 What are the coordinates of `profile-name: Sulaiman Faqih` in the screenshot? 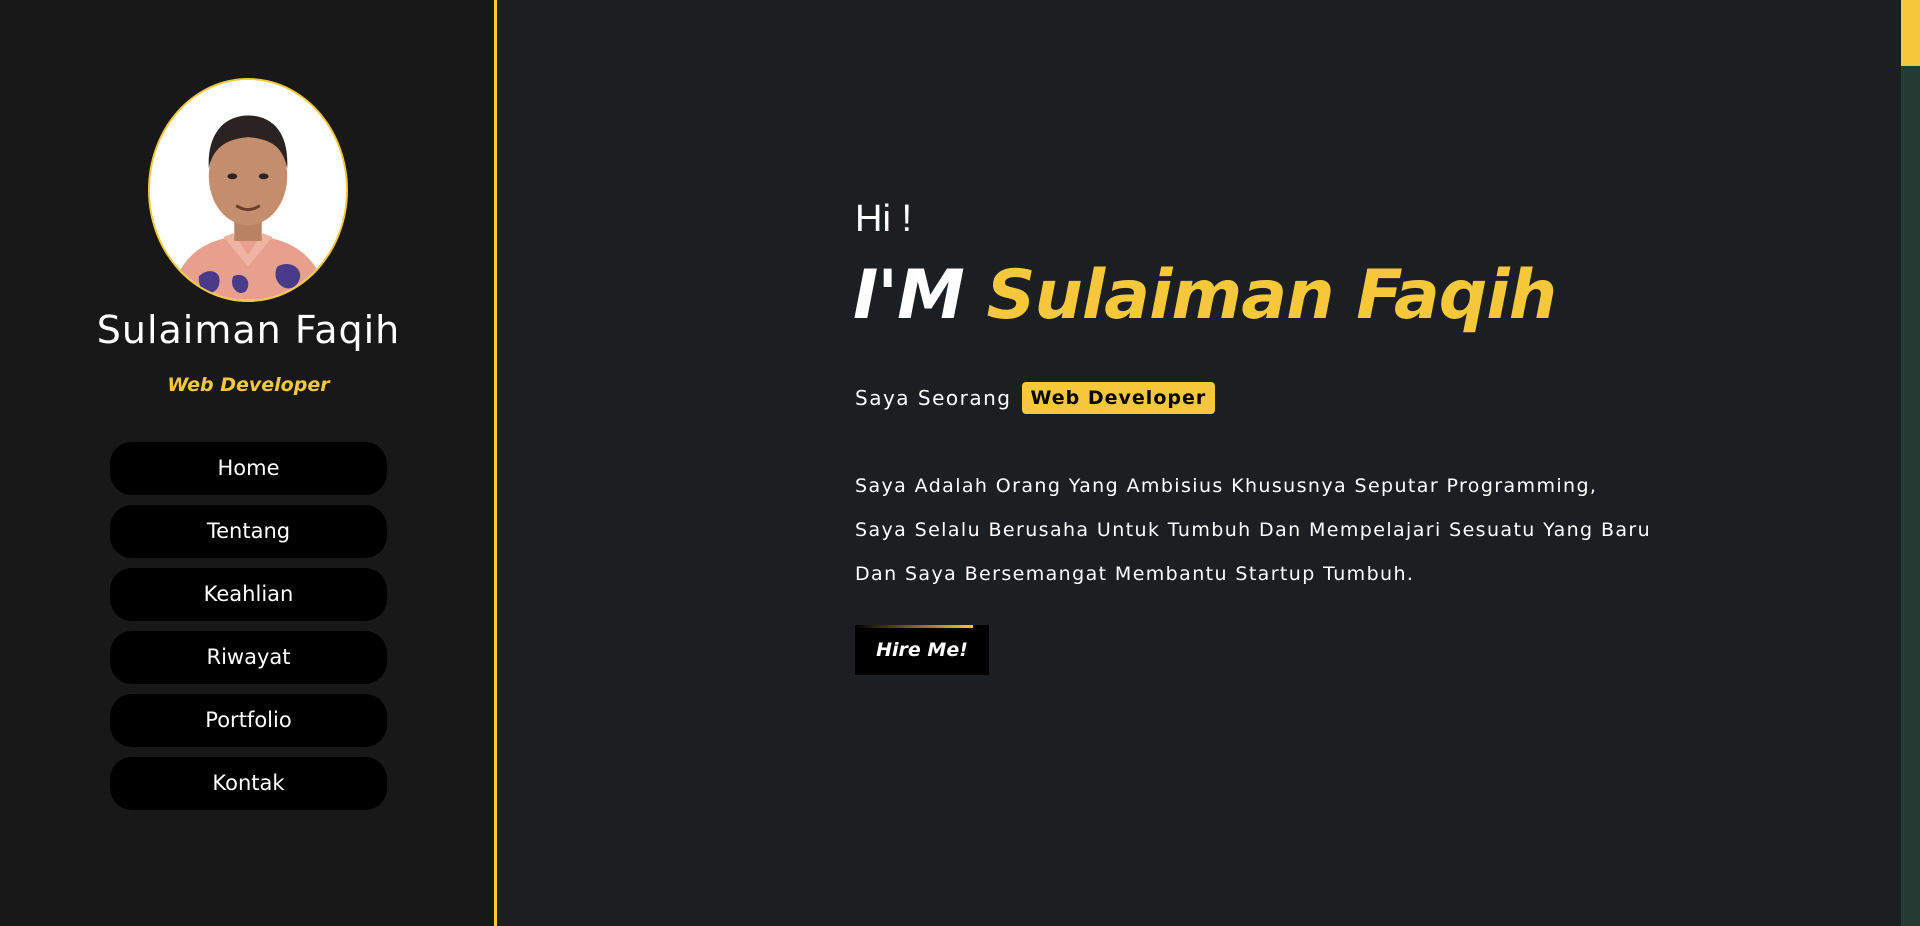 It's located at (248, 330).